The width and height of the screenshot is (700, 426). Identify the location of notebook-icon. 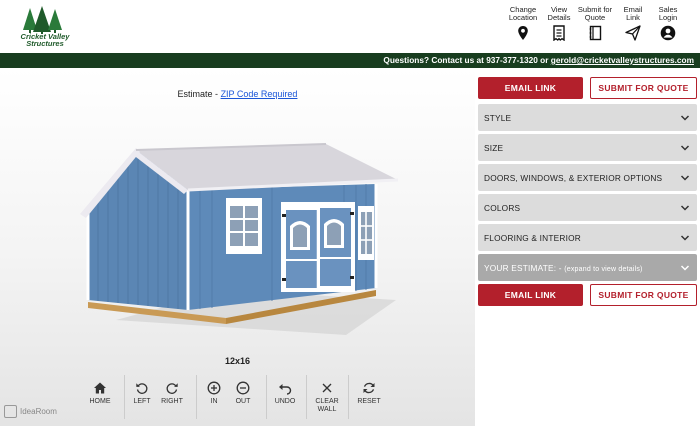
(595, 33).